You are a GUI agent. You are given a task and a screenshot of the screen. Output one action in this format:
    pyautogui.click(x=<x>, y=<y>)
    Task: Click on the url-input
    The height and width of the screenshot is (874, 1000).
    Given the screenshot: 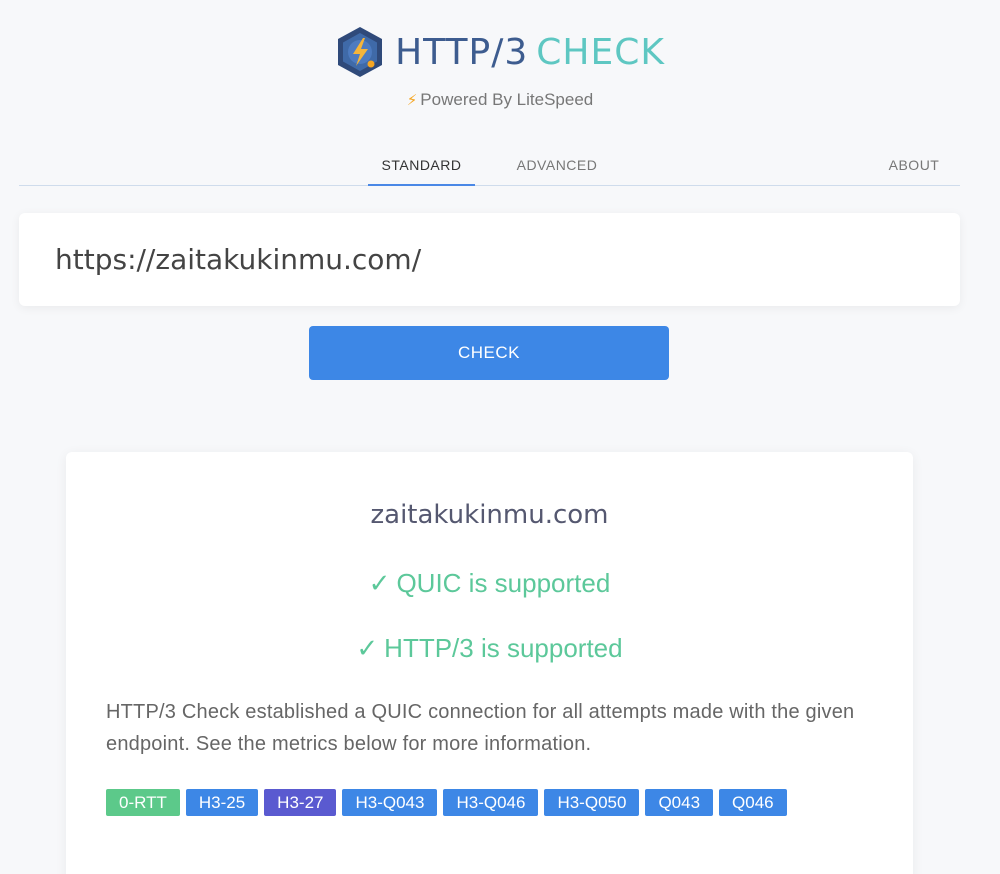 What is the action you would take?
    pyautogui.click(x=489, y=259)
    